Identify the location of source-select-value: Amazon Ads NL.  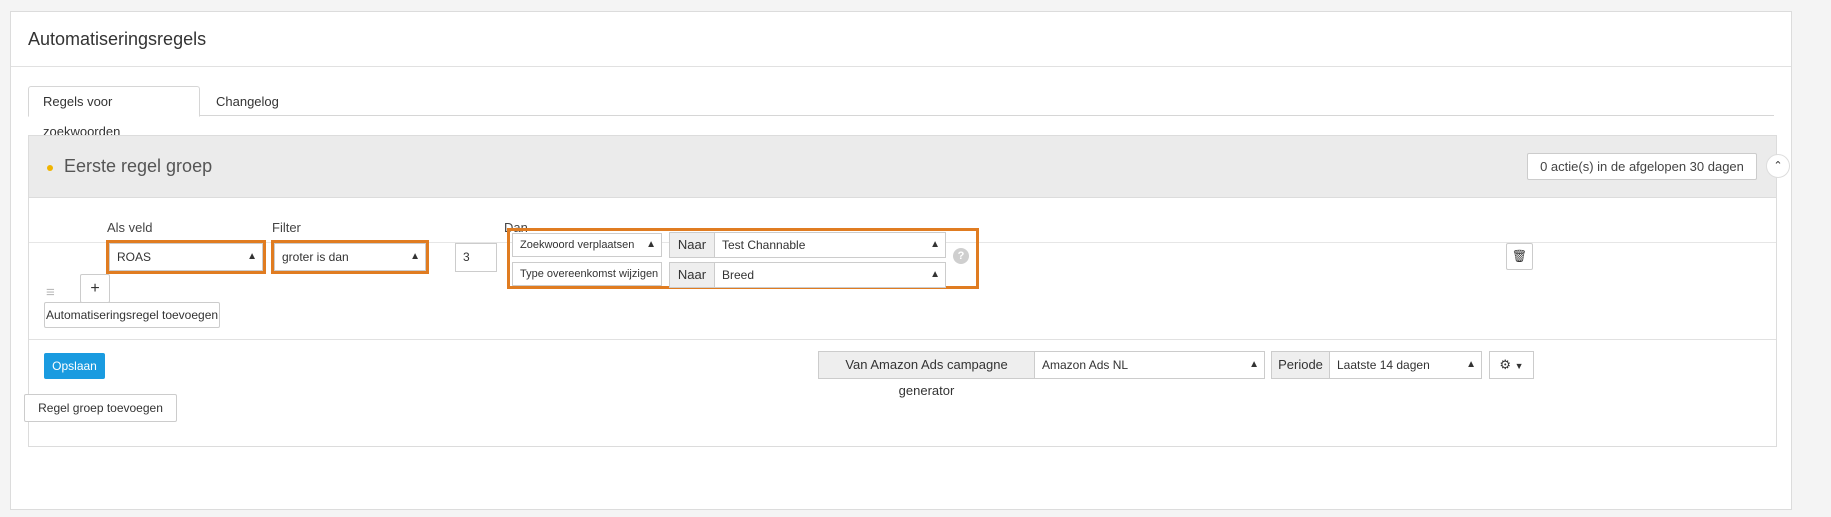
(1085, 365).